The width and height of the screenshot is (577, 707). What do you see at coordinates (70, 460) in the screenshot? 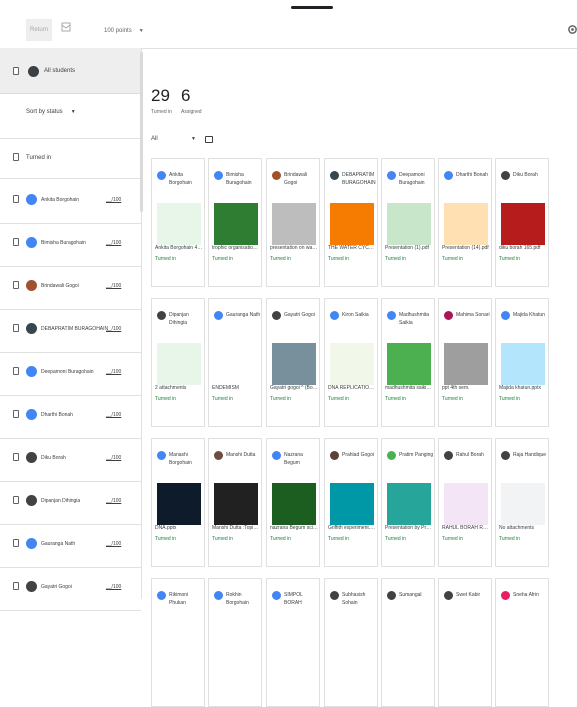
I see `student-row: Diku Borah __/100` at bounding box center [70, 460].